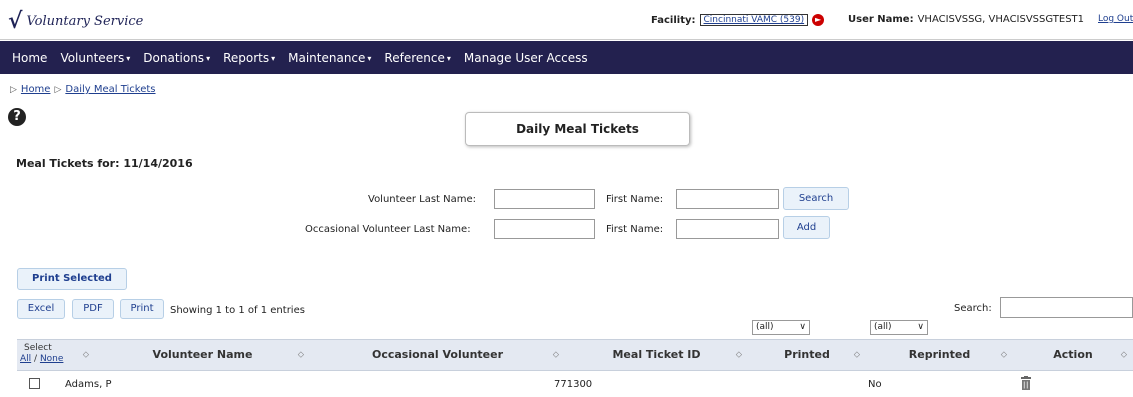  Describe the element at coordinates (973, 308) in the screenshot. I see `table-search-label: Search:` at that location.